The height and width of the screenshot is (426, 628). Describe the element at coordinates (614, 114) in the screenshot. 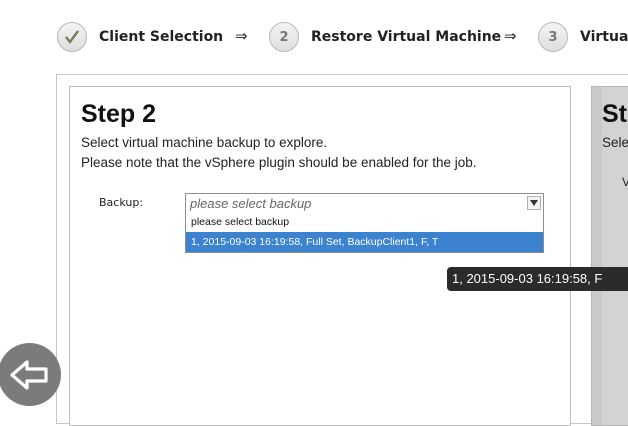

I see `next-step-title: St` at that location.